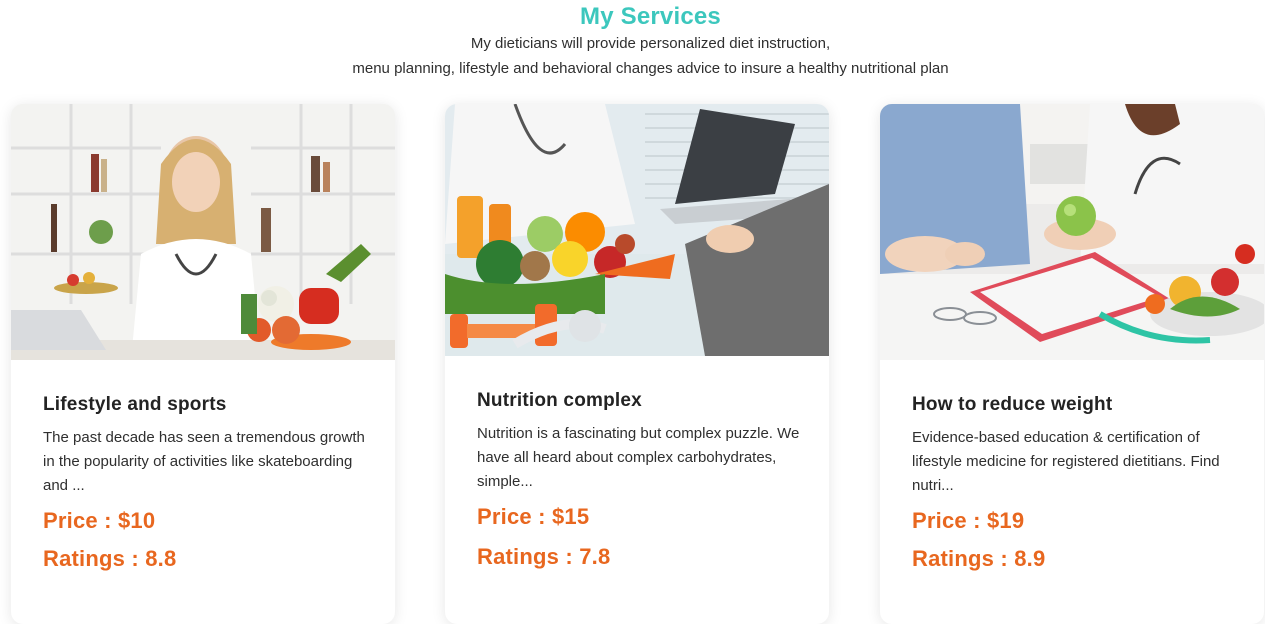 Image resolution: width=1265 pixels, height=624 pixels. What do you see at coordinates (544, 556) in the screenshot?
I see `service-ratings: Ratings : 7.8` at bounding box center [544, 556].